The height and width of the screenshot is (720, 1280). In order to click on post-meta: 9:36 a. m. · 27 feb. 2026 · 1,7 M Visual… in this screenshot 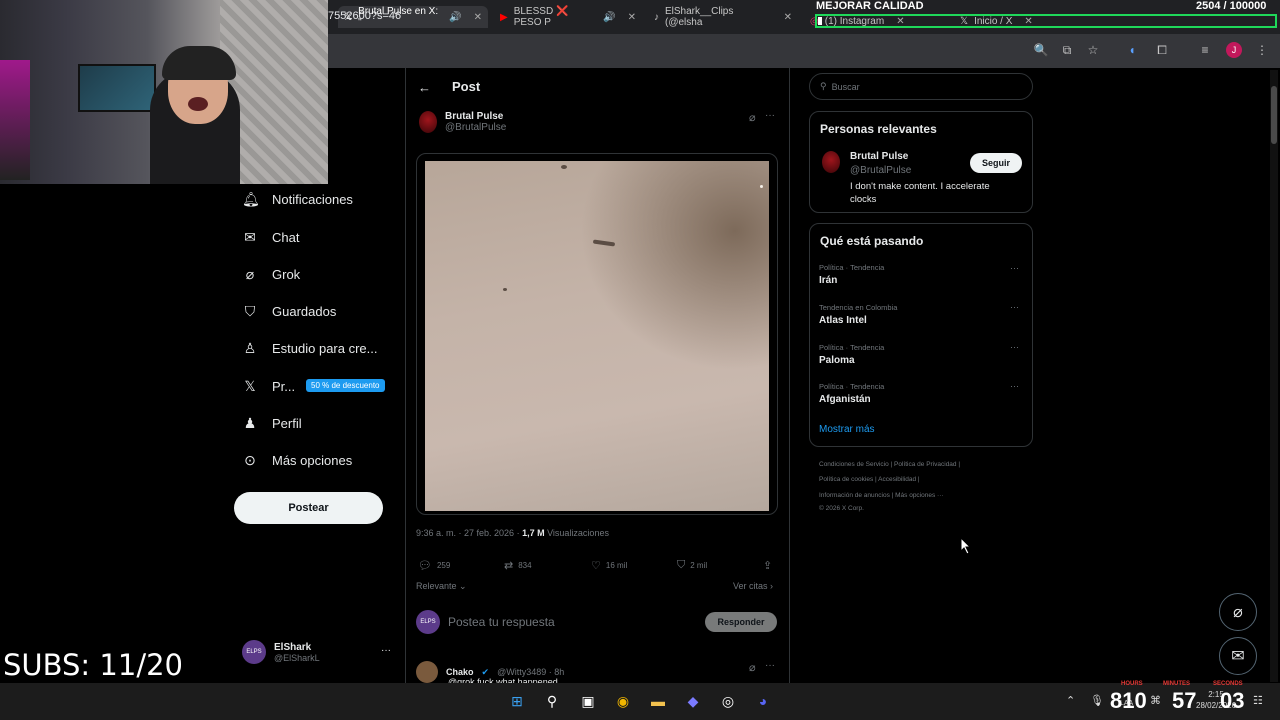, I will do `click(512, 533)`.